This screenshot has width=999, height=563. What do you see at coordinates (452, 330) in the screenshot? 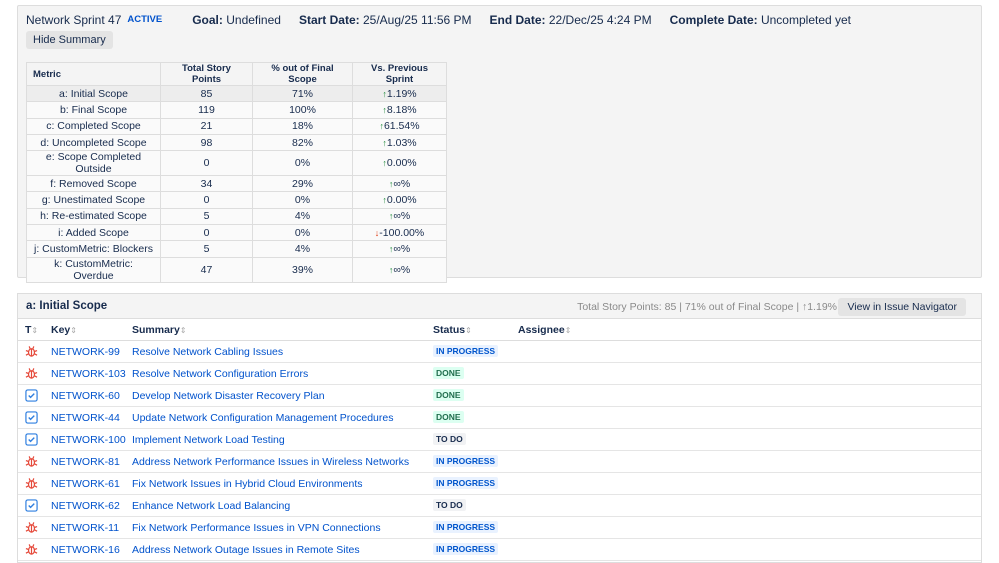
I see `column-header-status: Status⇕` at bounding box center [452, 330].